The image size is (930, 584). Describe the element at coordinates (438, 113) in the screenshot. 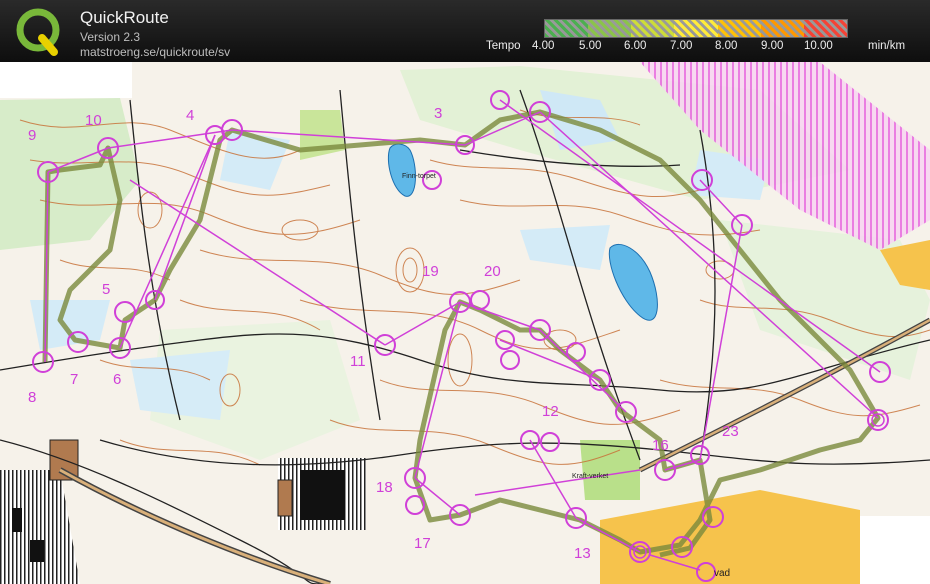

I see `control-number: 3` at that location.